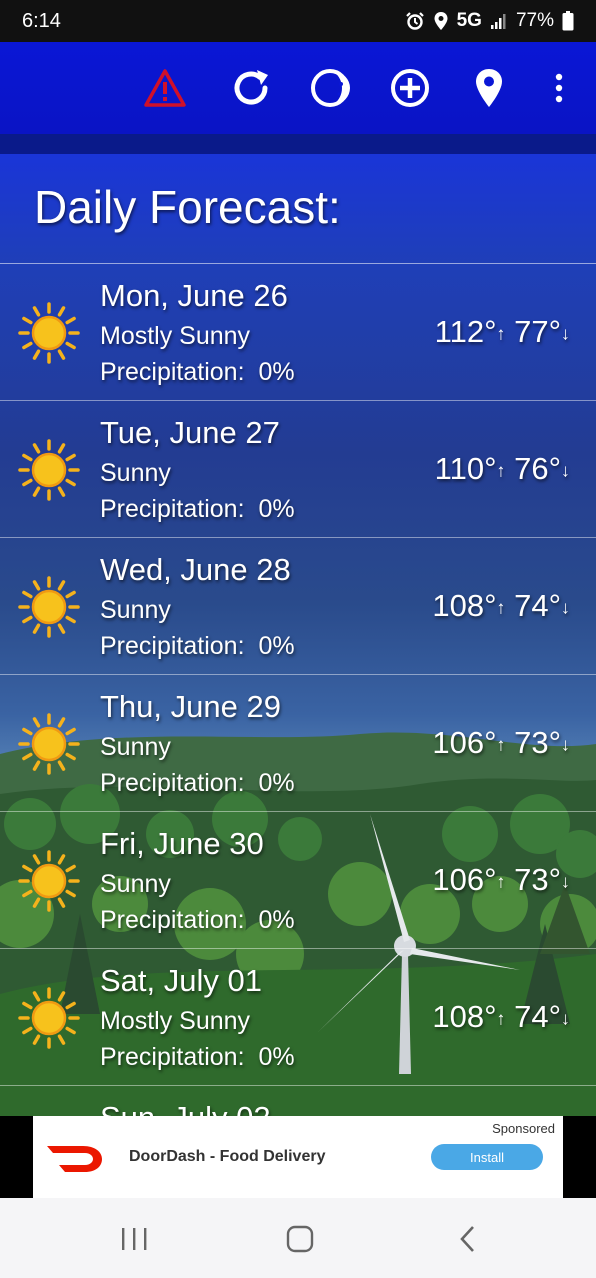 The height and width of the screenshot is (1278, 596). What do you see at coordinates (187, 207) in the screenshot?
I see `page-title: Daily Forecast:` at bounding box center [187, 207].